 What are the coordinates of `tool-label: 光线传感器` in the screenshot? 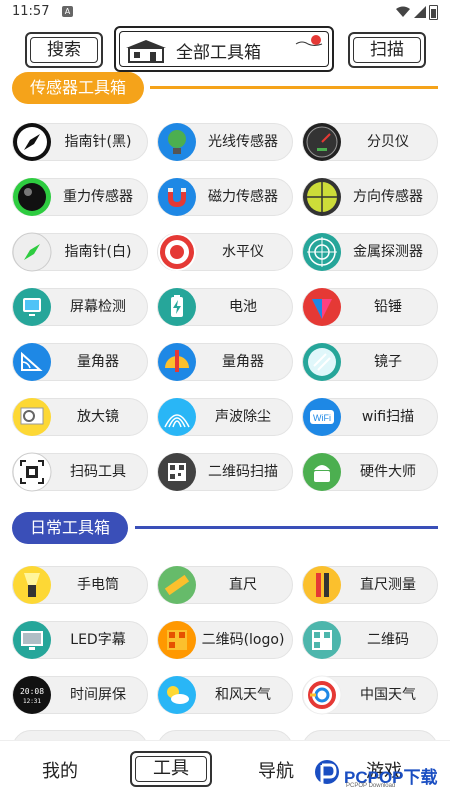 It's located at (243, 142).